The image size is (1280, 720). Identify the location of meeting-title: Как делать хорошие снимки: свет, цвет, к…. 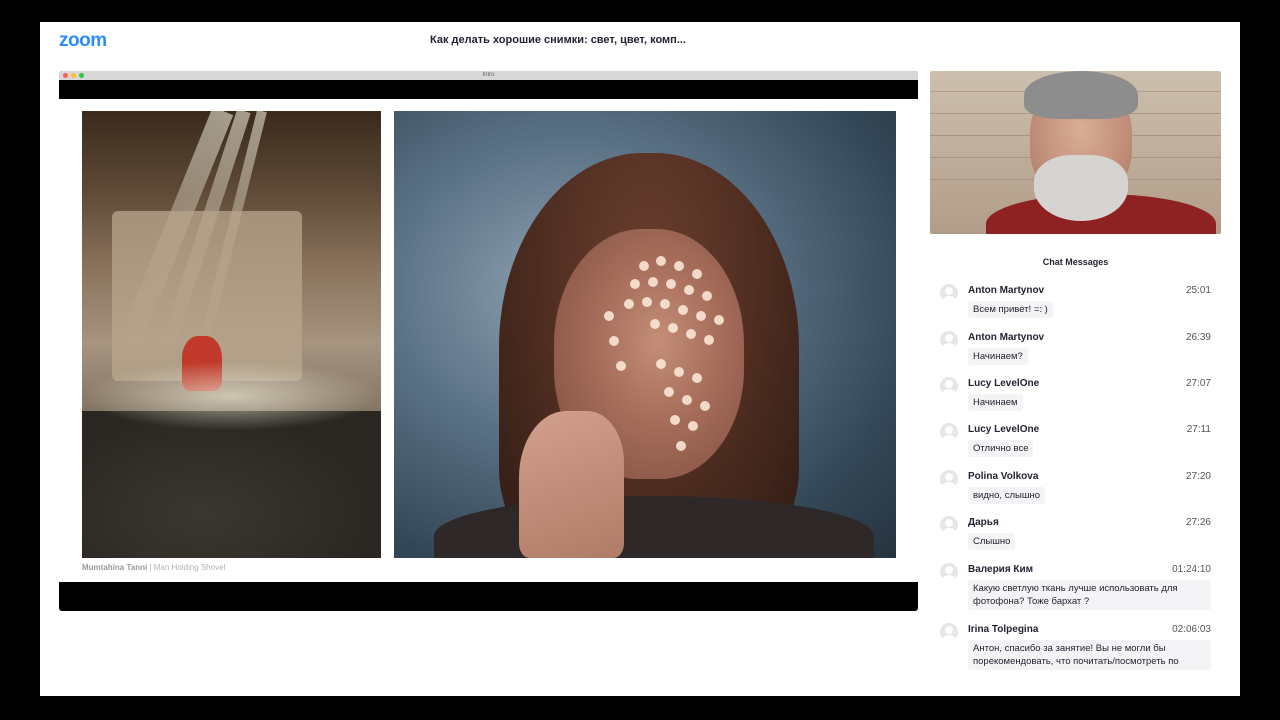
(558, 40).